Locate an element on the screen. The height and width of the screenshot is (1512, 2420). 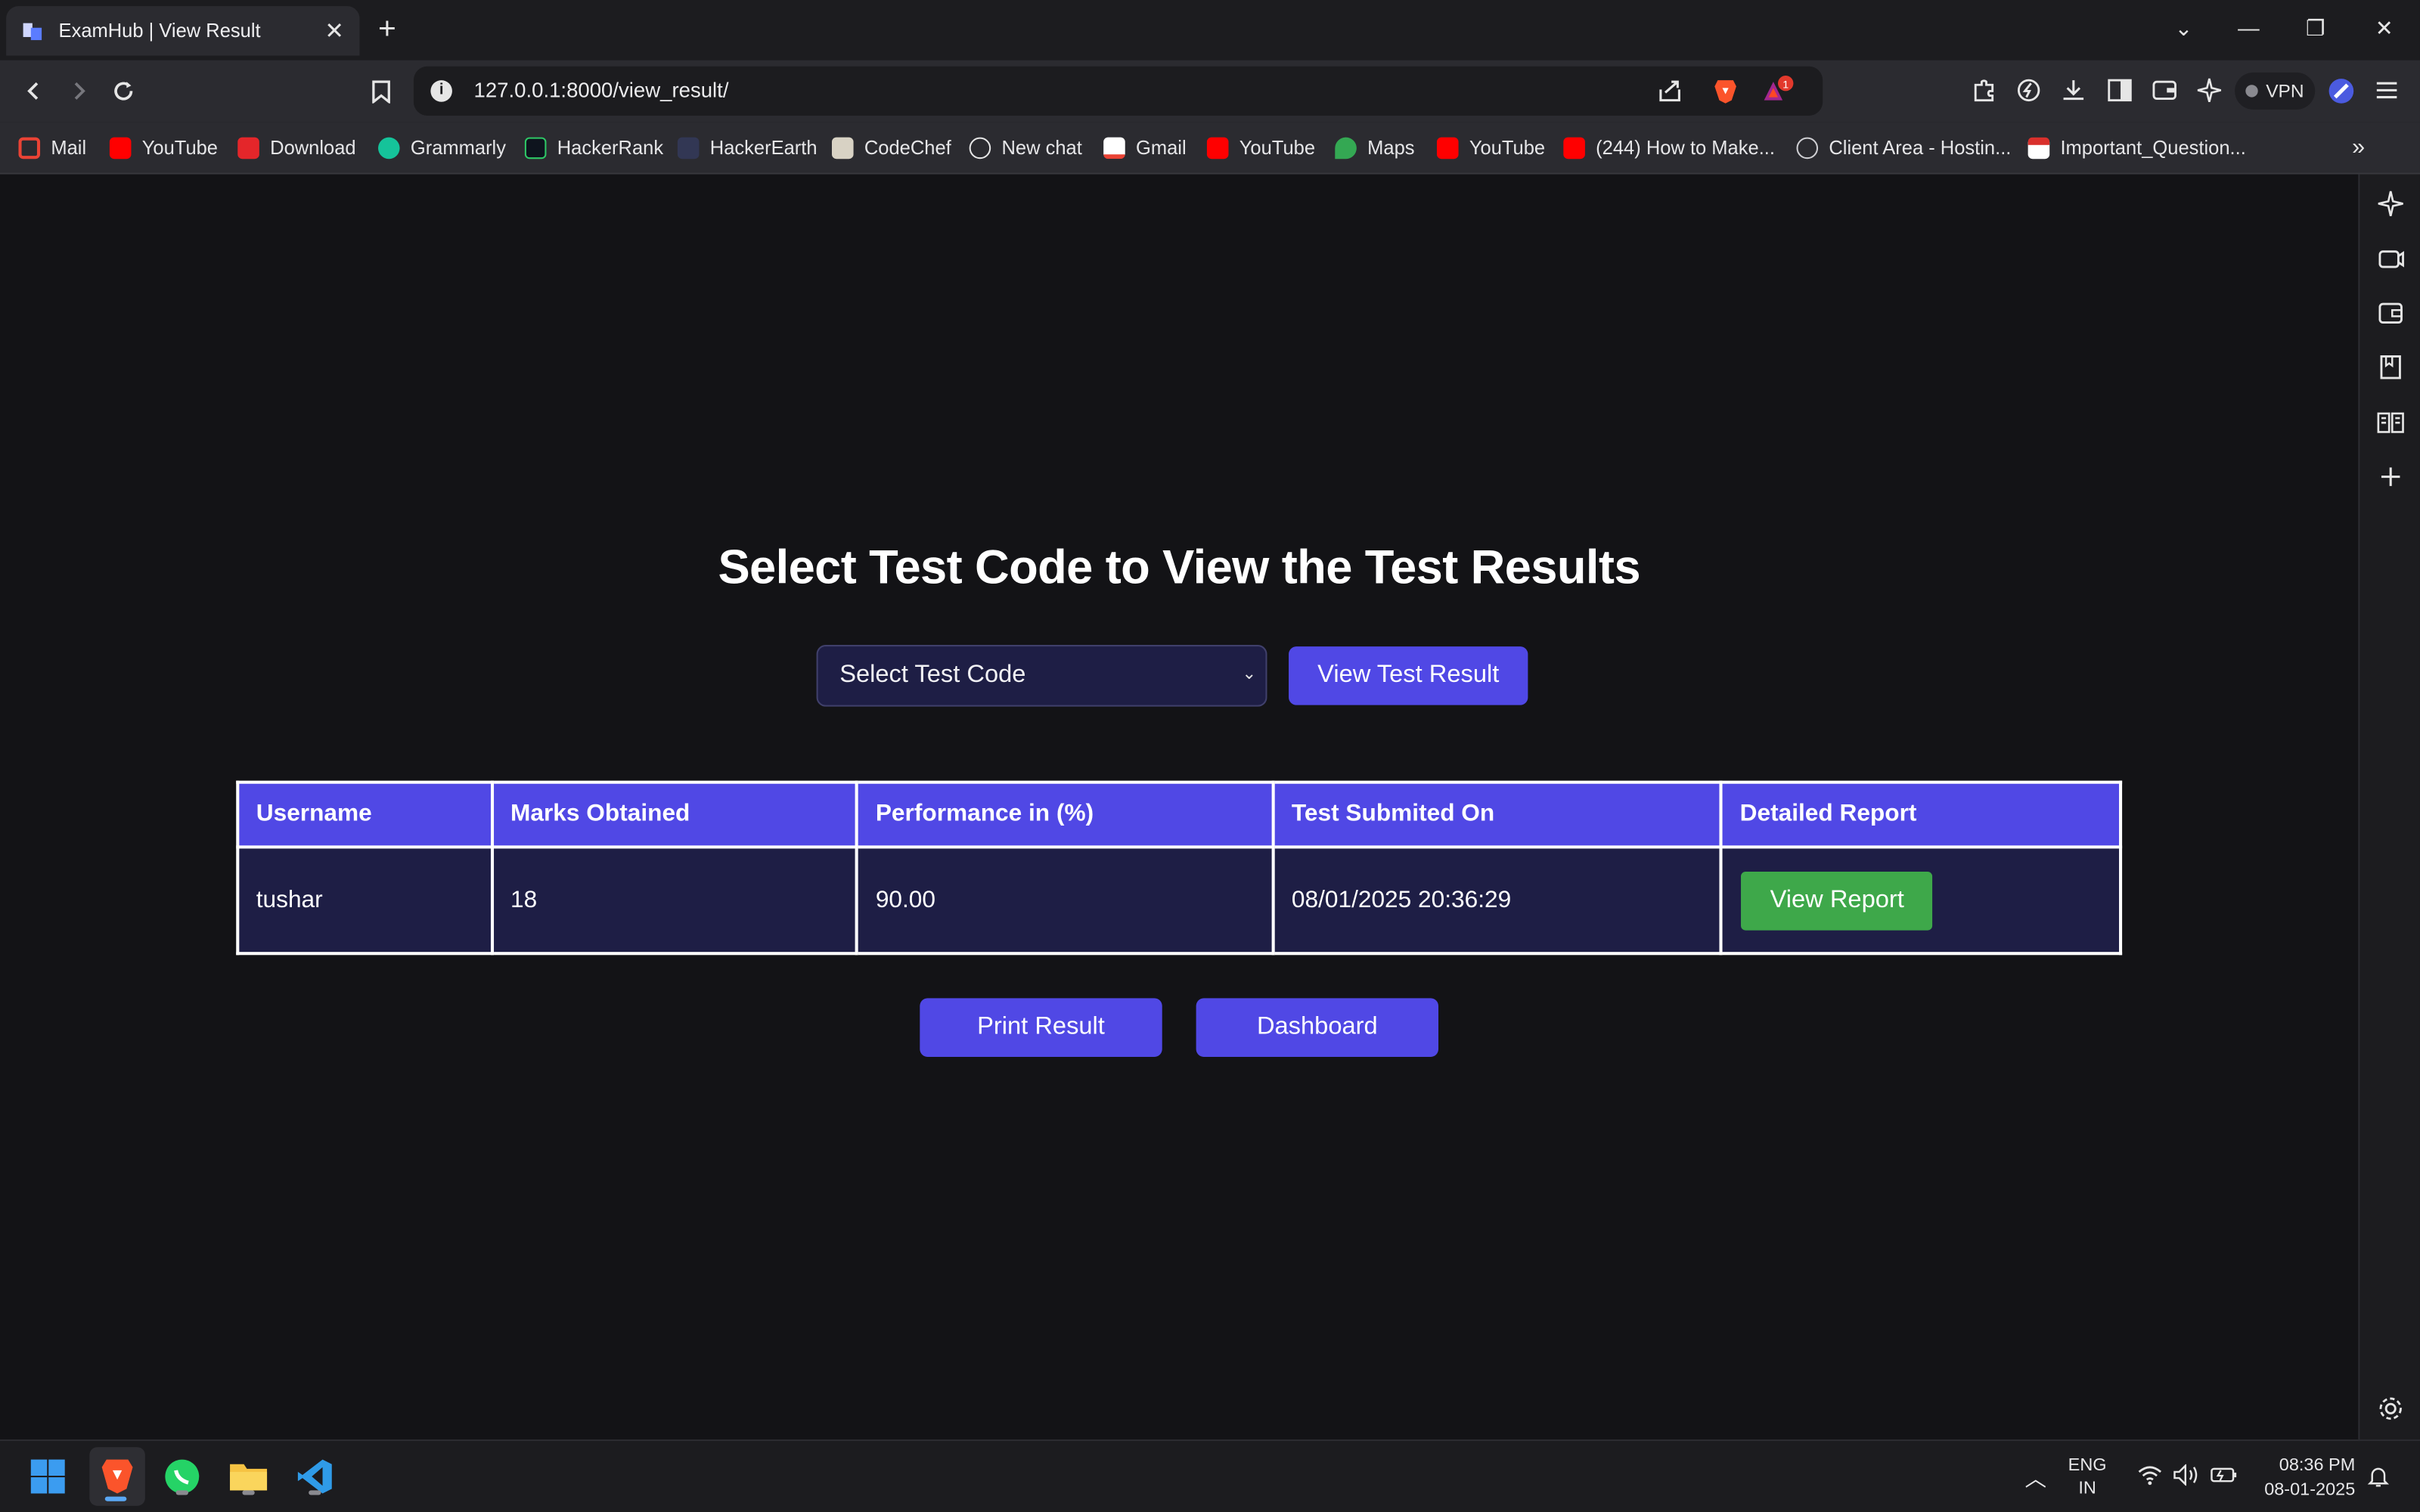
bookmark-hackerrank: HackerRank is located at coordinates (593, 148).